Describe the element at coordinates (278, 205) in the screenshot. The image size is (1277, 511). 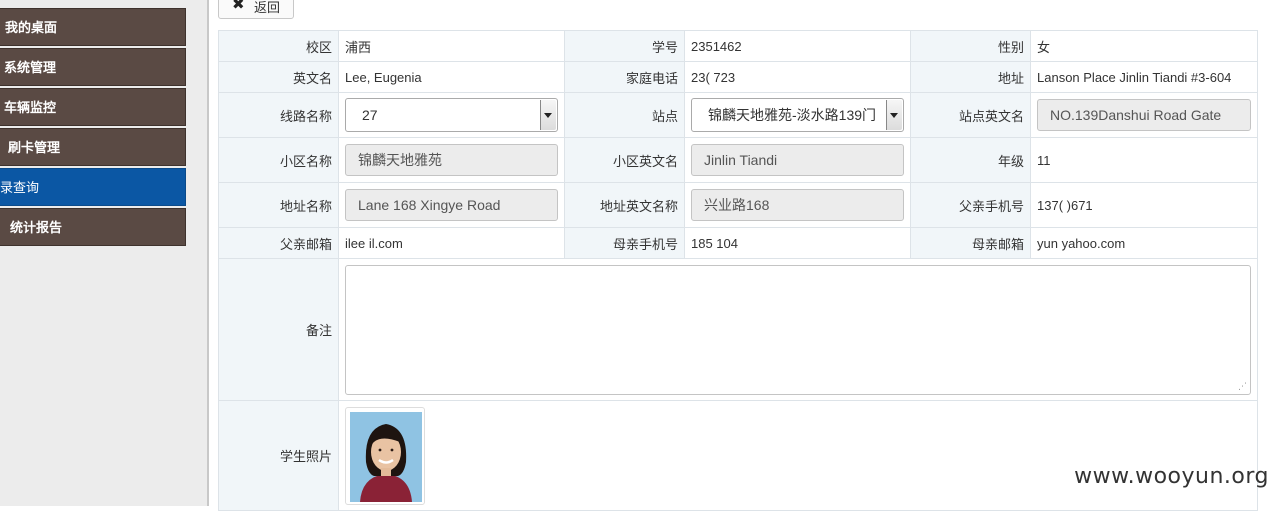
I see `address-name-label: 地址名称` at that location.